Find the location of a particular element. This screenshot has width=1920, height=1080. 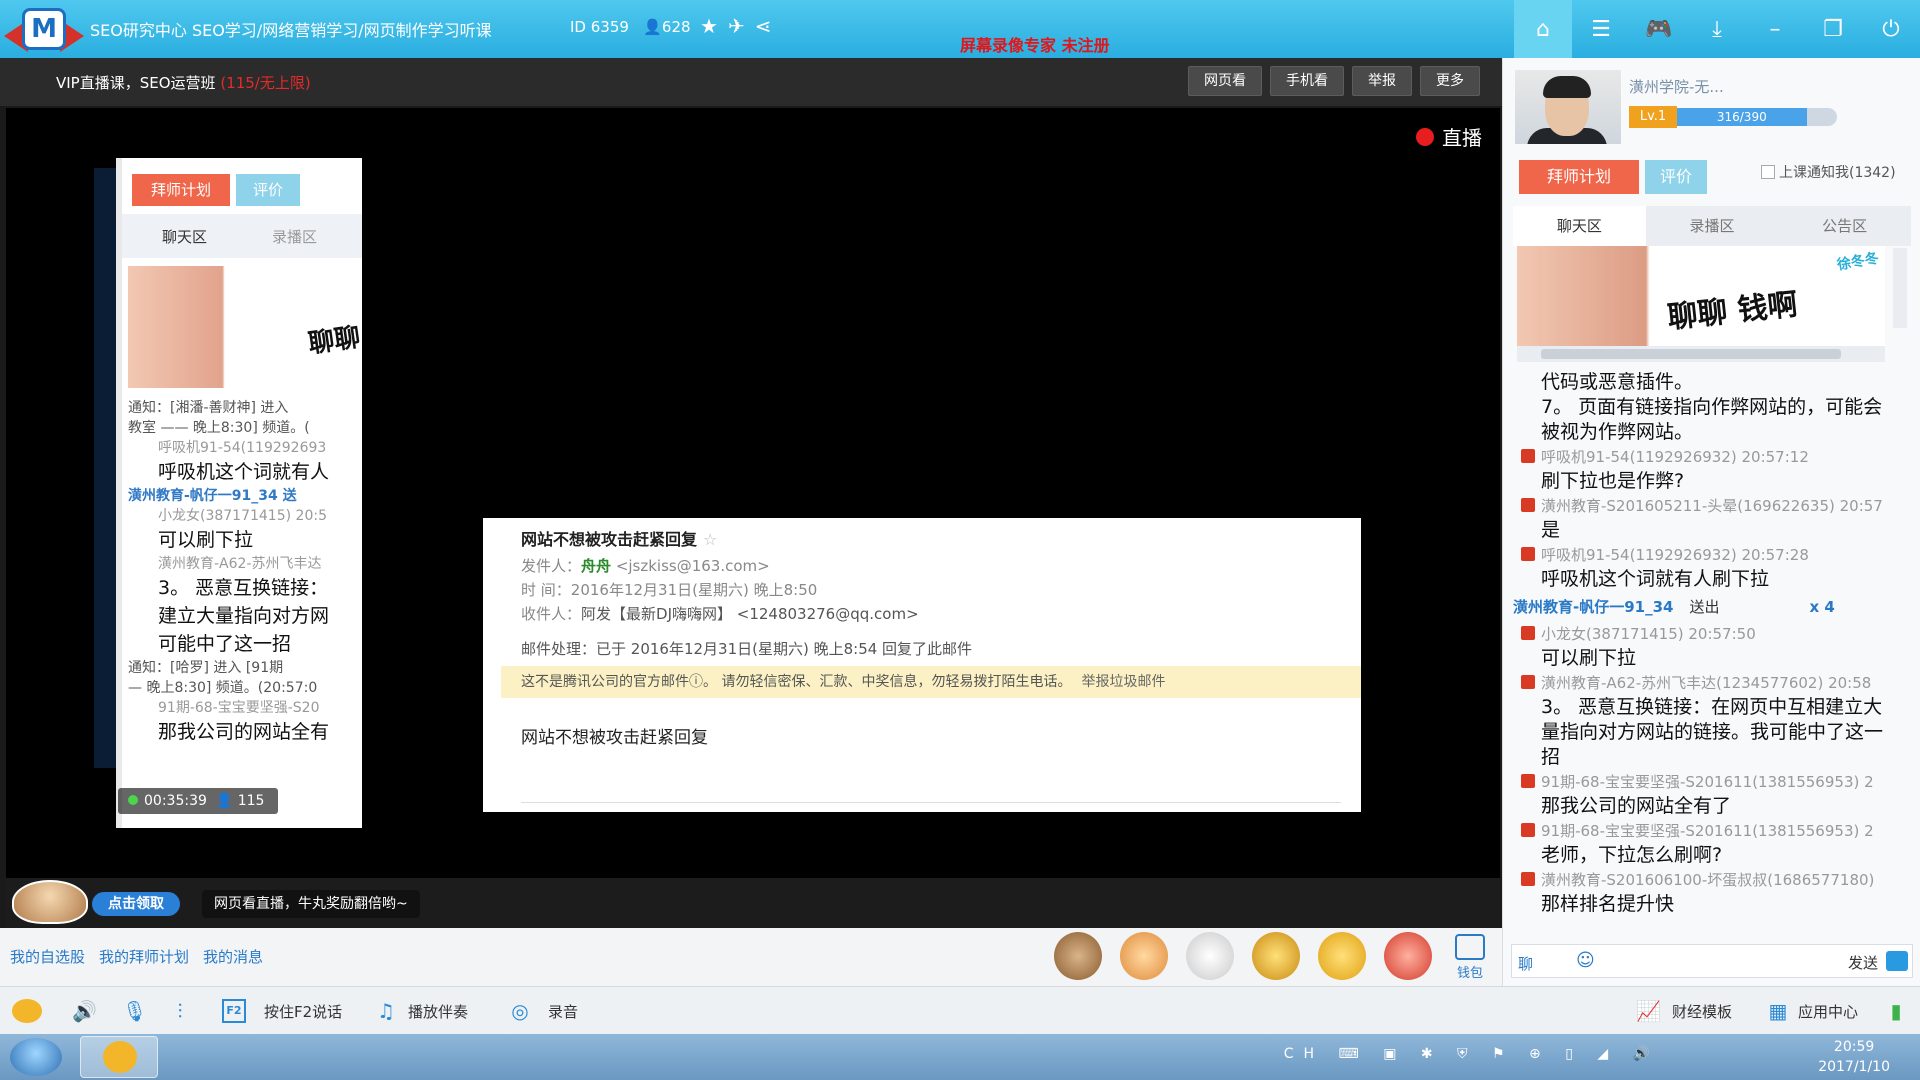

link-bar: 我的自选股 我的拜师计划 我的消息 钱包 is located at coordinates (751, 957).